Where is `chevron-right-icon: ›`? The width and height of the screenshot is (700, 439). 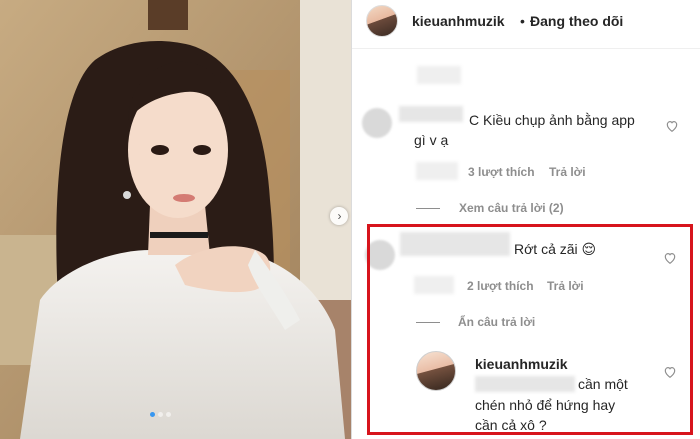
chevron-right-icon: › is located at coordinates (339, 216).